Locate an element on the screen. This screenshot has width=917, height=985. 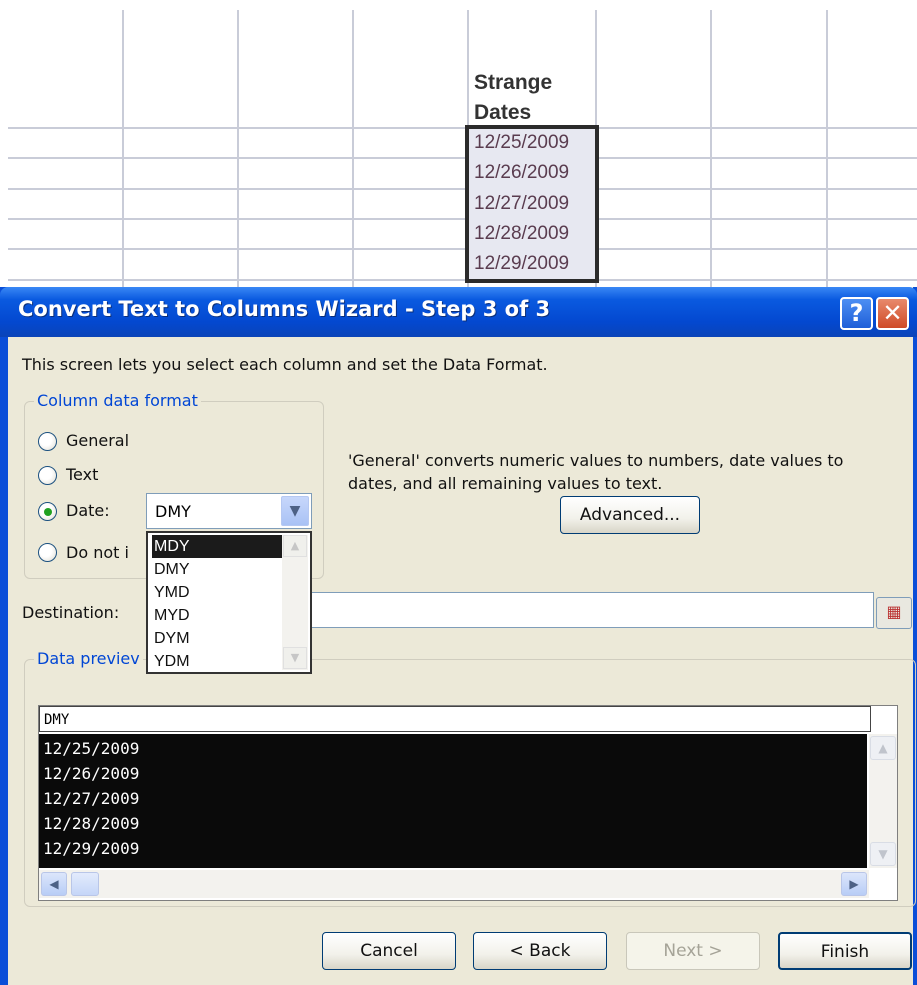
radio-text-label: Text is located at coordinates (82, 474).